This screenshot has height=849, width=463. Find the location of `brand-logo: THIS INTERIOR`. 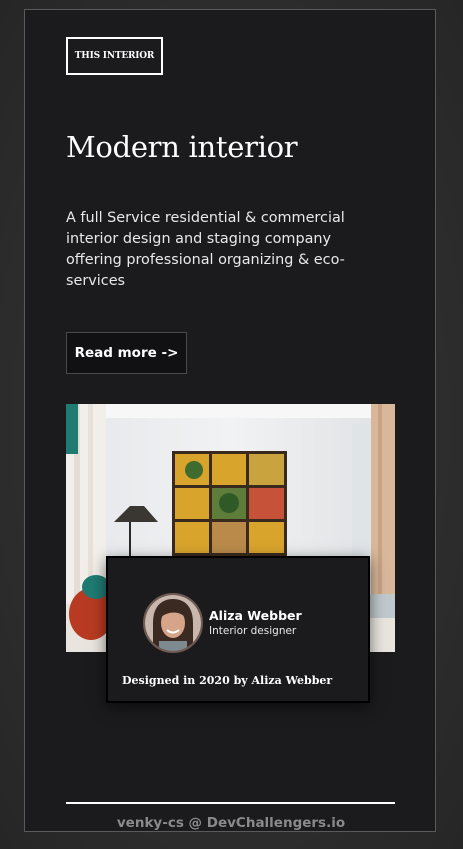

brand-logo: THIS INTERIOR is located at coordinates (114, 56).